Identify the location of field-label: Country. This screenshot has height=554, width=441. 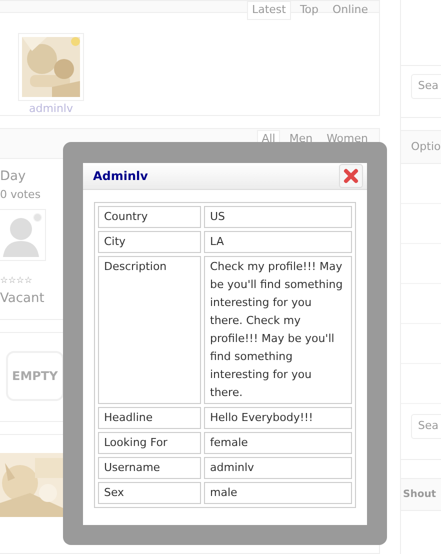
(149, 217).